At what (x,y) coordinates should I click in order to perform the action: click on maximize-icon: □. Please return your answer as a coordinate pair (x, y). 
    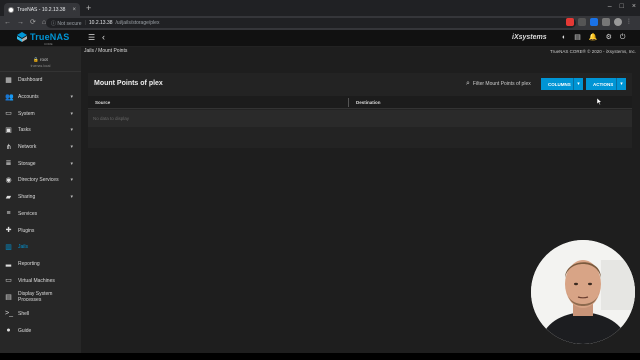
    Looking at the image, I should click on (622, 6).